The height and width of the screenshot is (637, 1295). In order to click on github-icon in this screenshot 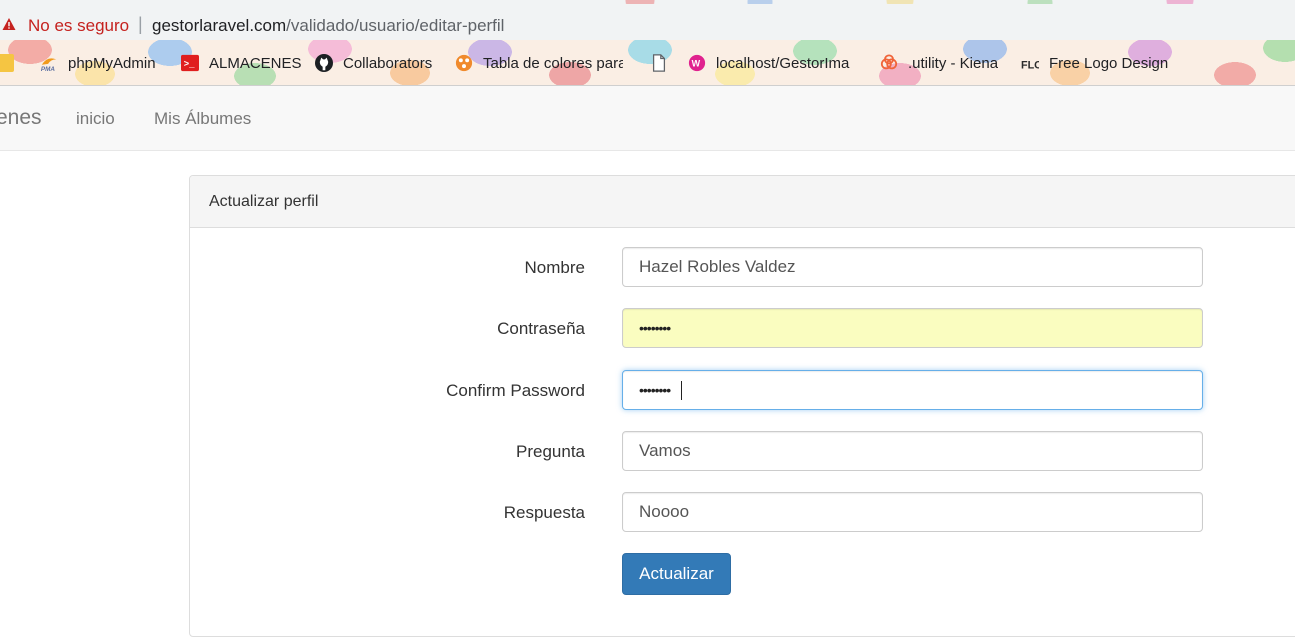, I will do `click(324, 63)`.